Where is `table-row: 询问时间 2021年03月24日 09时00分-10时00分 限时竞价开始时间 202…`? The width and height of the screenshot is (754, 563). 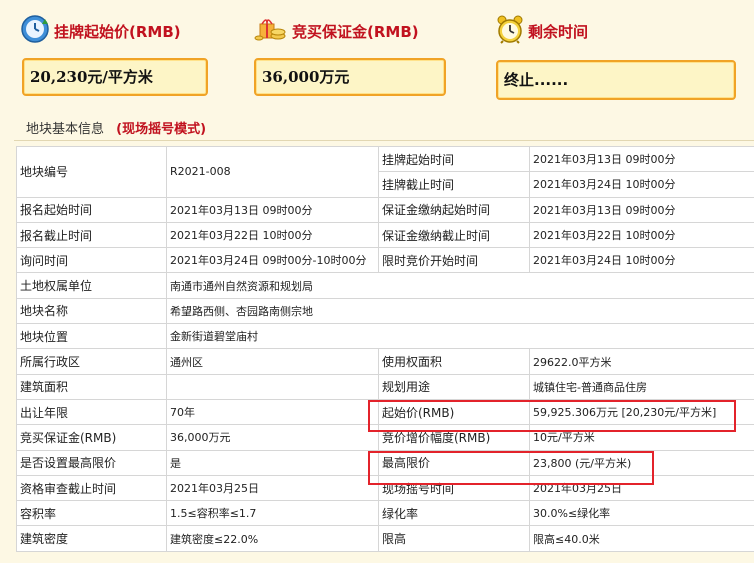 table-row: 询问时间 2021年03月24日 09时00分-10时00分 限时竞价开始时间 202… is located at coordinates (385, 260).